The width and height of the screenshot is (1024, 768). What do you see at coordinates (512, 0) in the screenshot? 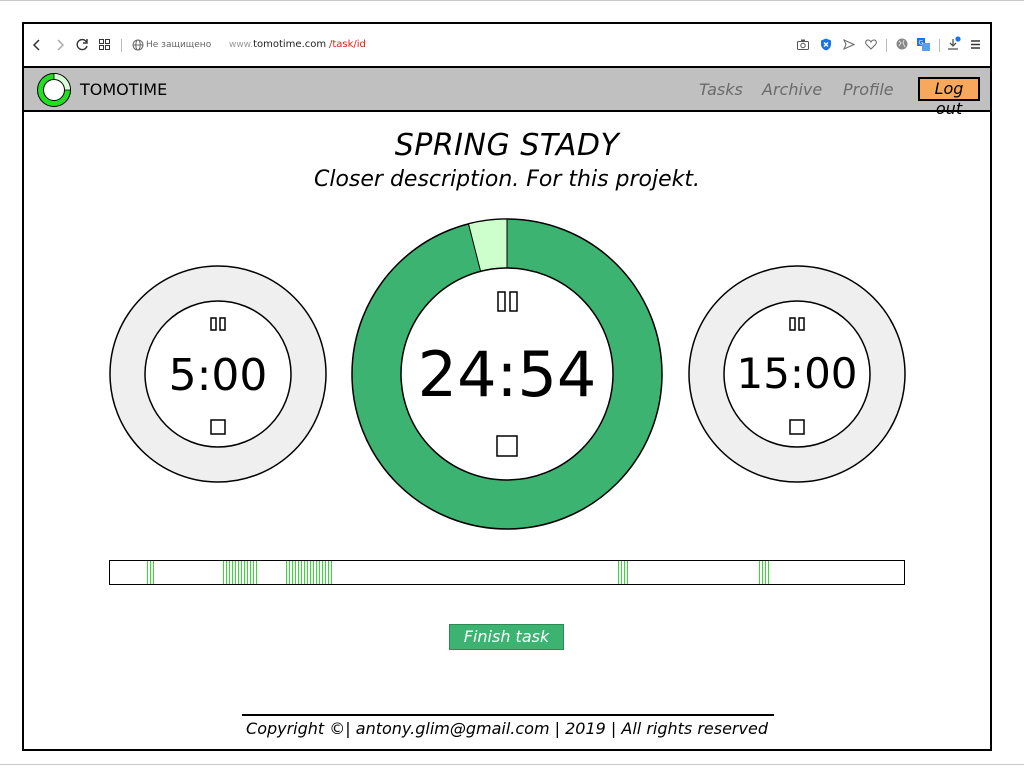
I see `window-top-edge` at bounding box center [512, 0].